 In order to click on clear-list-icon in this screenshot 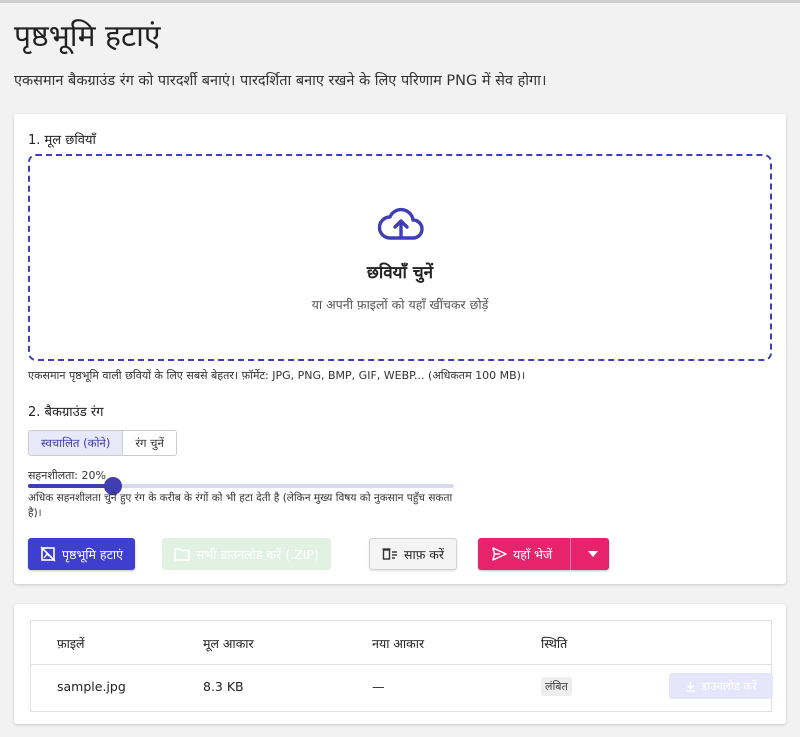, I will do `click(389, 554)`.